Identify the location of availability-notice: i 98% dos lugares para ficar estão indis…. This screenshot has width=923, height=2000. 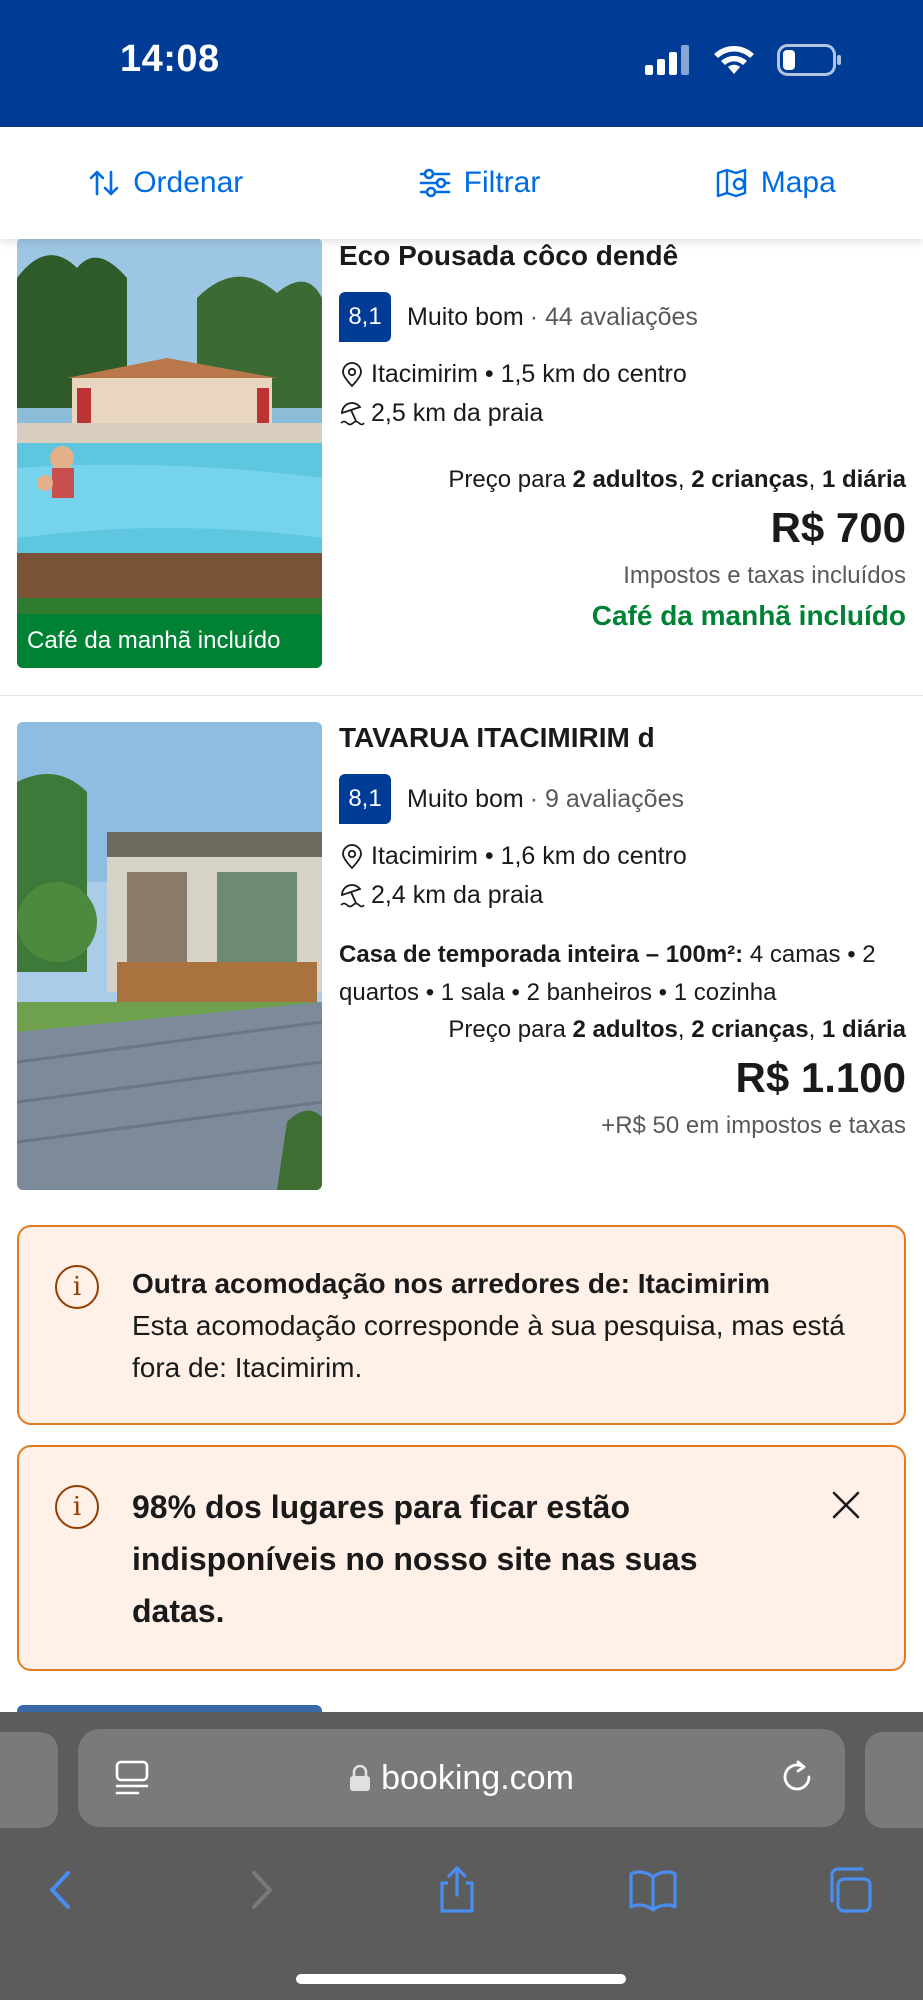
(461, 1558).